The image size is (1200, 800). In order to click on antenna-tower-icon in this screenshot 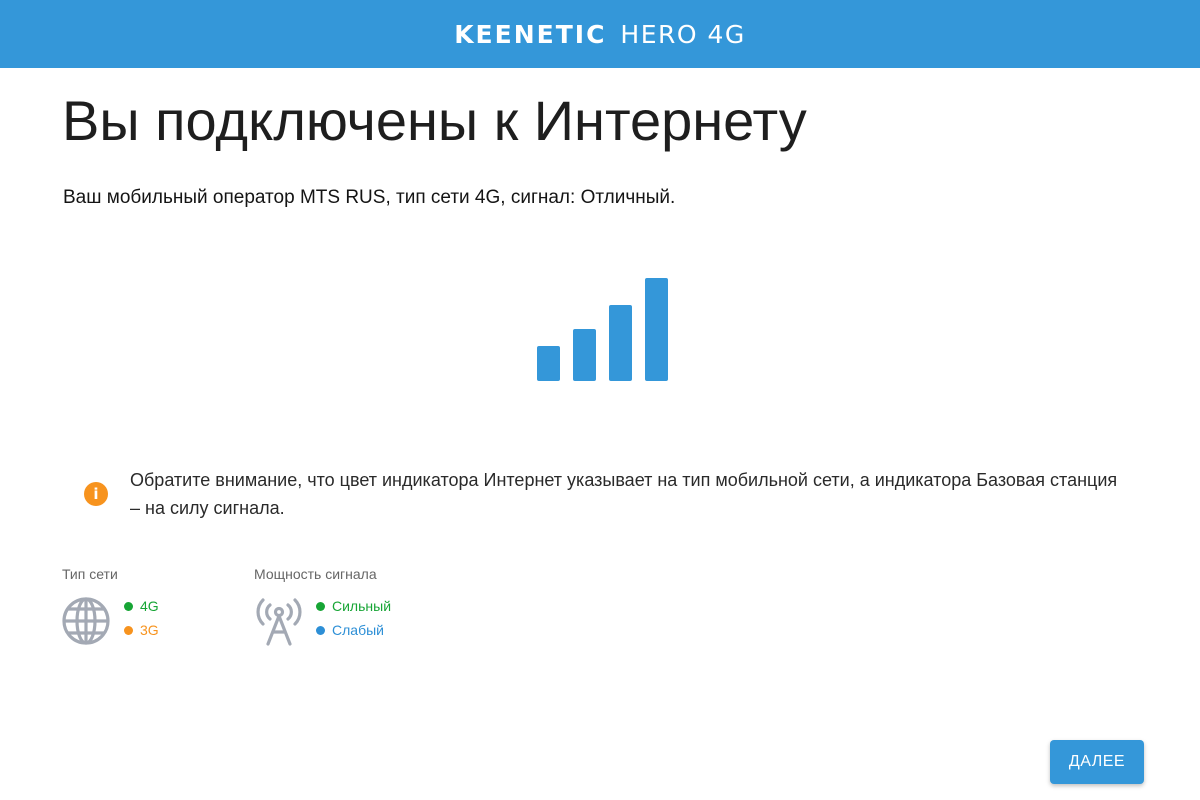, I will do `click(279, 622)`.